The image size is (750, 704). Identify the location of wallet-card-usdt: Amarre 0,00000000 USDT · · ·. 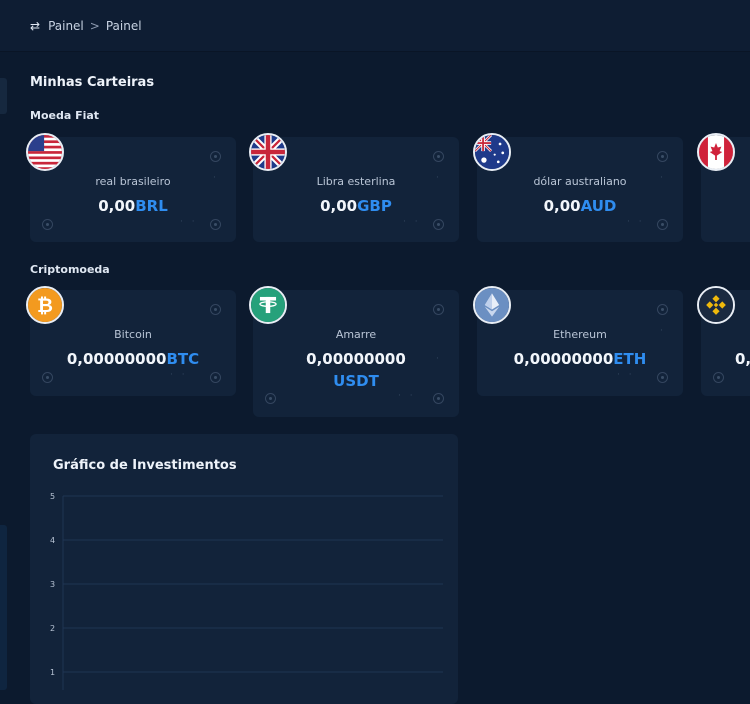
(354, 351).